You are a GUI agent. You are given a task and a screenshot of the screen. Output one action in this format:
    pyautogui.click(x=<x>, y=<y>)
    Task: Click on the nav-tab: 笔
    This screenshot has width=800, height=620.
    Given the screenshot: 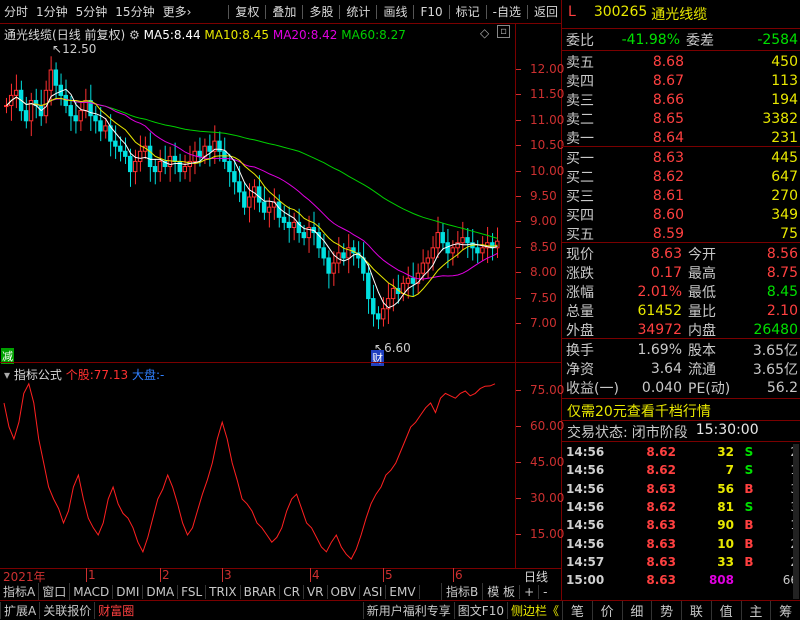 What is the action you would take?
    pyautogui.click(x=577, y=610)
    